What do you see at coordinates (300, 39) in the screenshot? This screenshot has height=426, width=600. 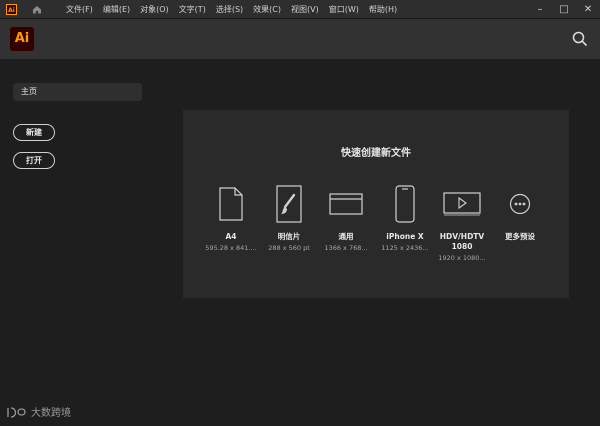 I see `top-bar: Ai` at bounding box center [300, 39].